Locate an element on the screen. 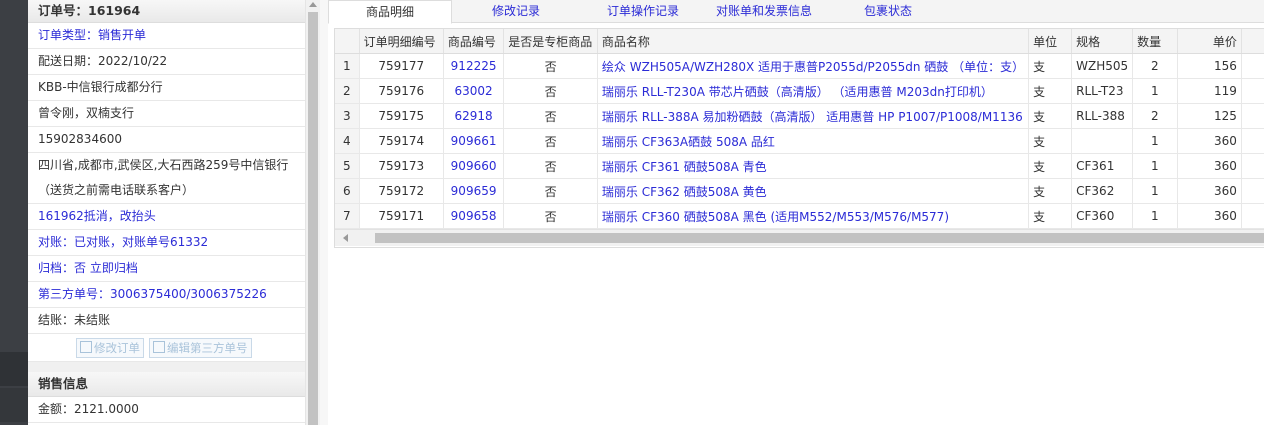 The image size is (1264, 425). row-number: 7 is located at coordinates (347, 216).